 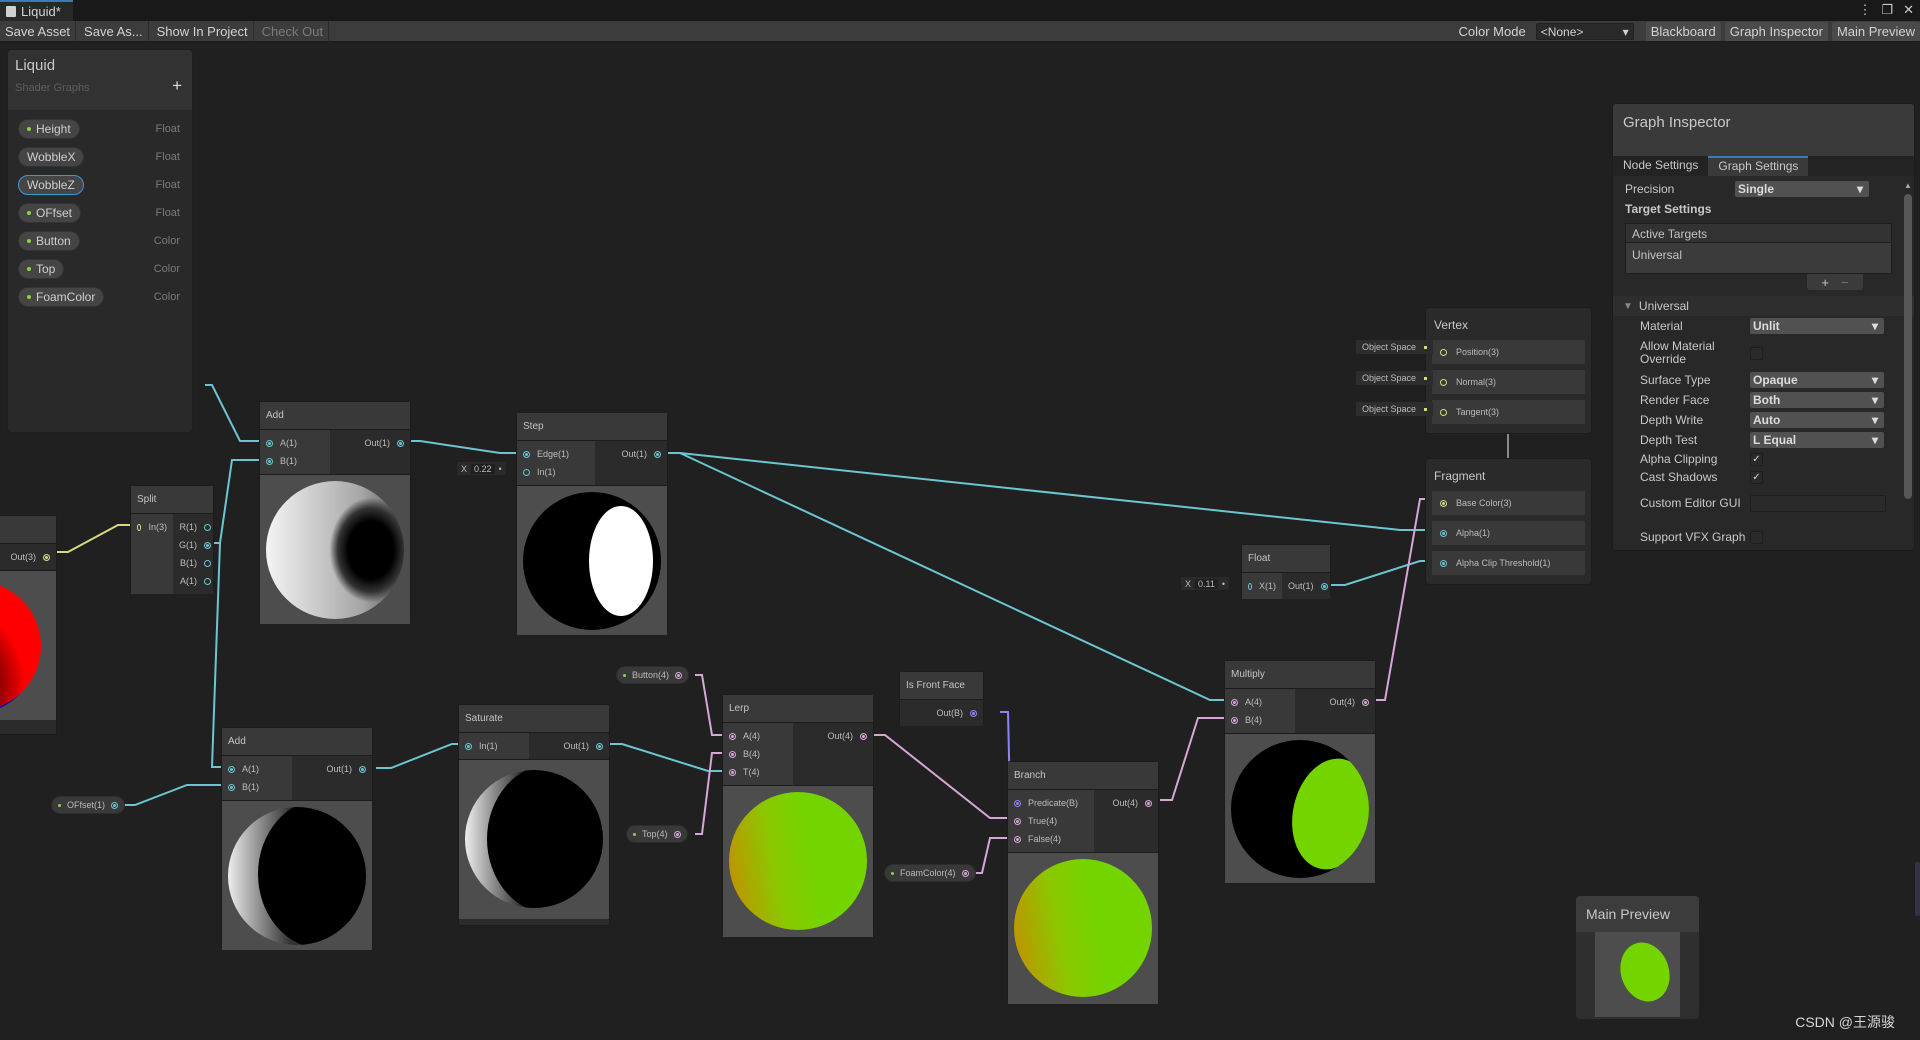 What do you see at coordinates (1286, 571) in the screenshot?
I see `node-float: Float X(1) Out(1)` at bounding box center [1286, 571].